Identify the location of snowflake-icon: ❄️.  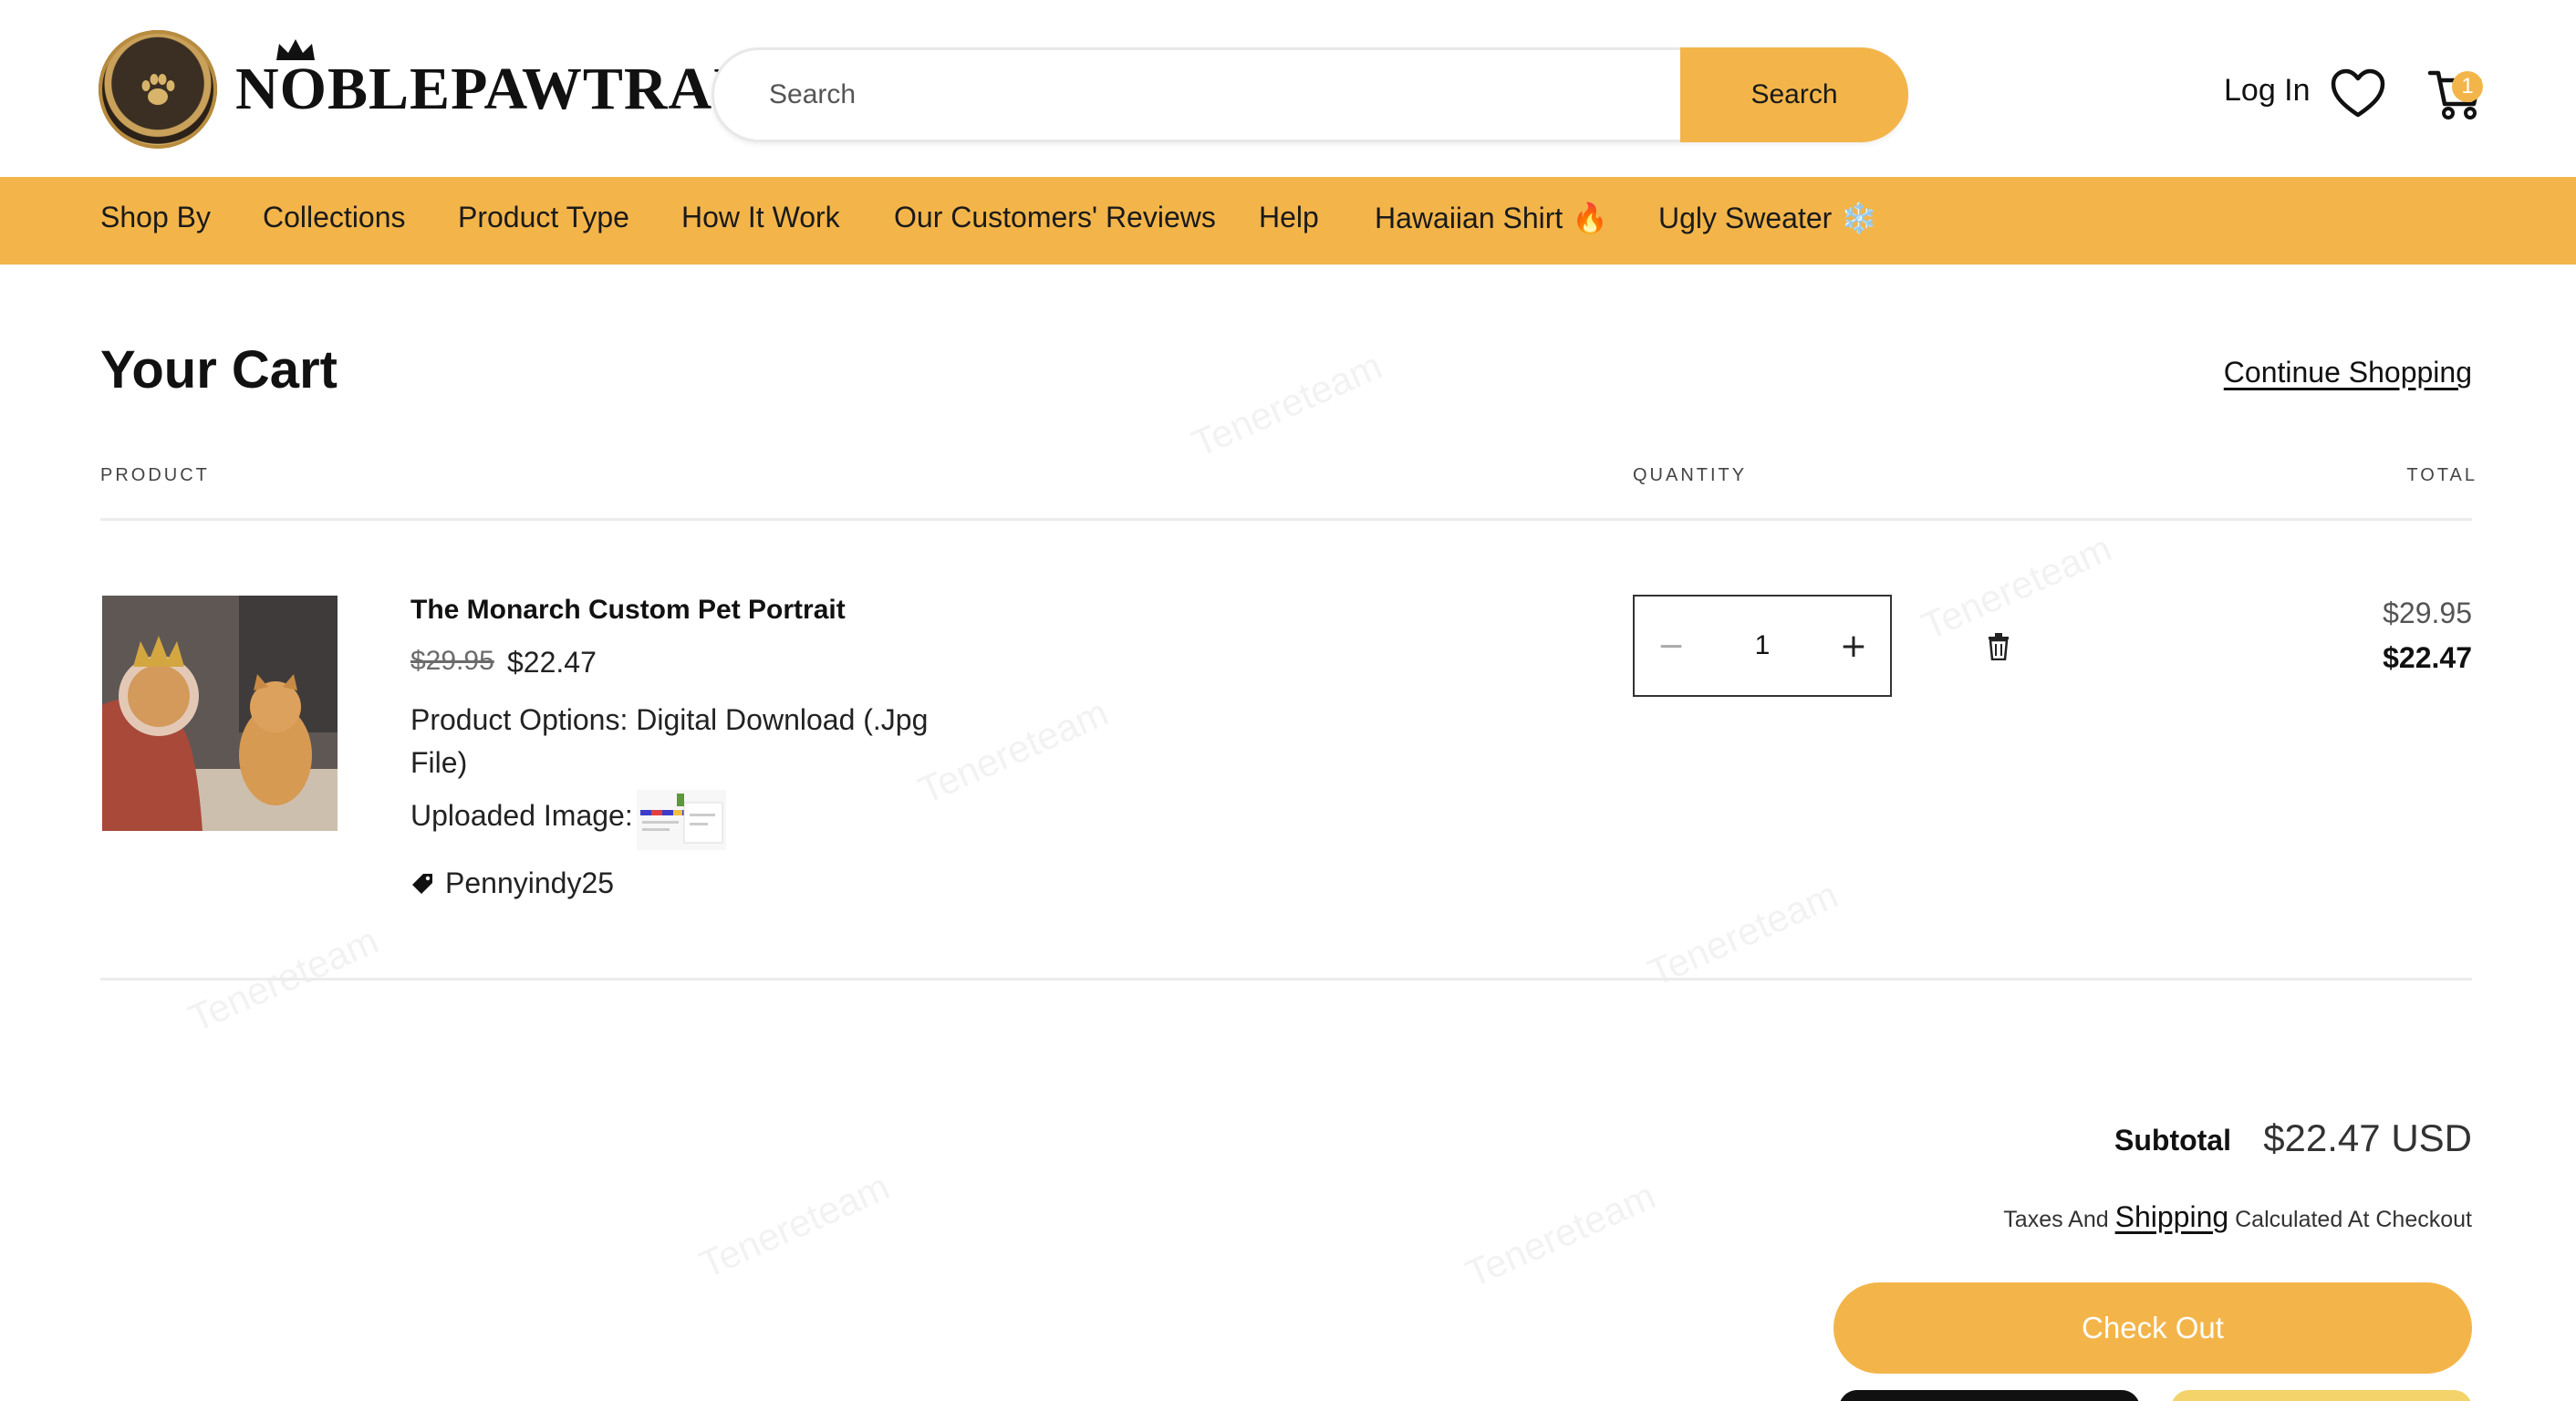
(1859, 218).